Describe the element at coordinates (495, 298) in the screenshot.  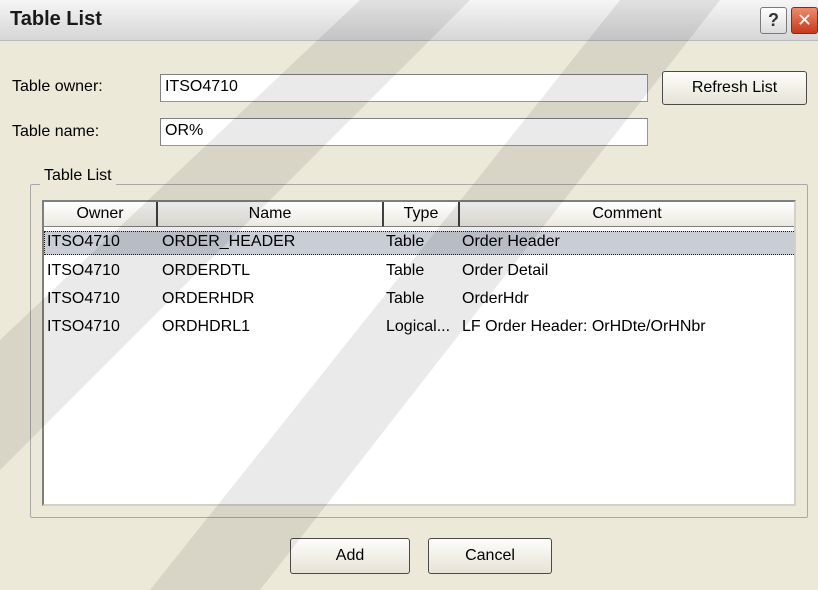
I see `cell-comment: OrderHdr` at that location.